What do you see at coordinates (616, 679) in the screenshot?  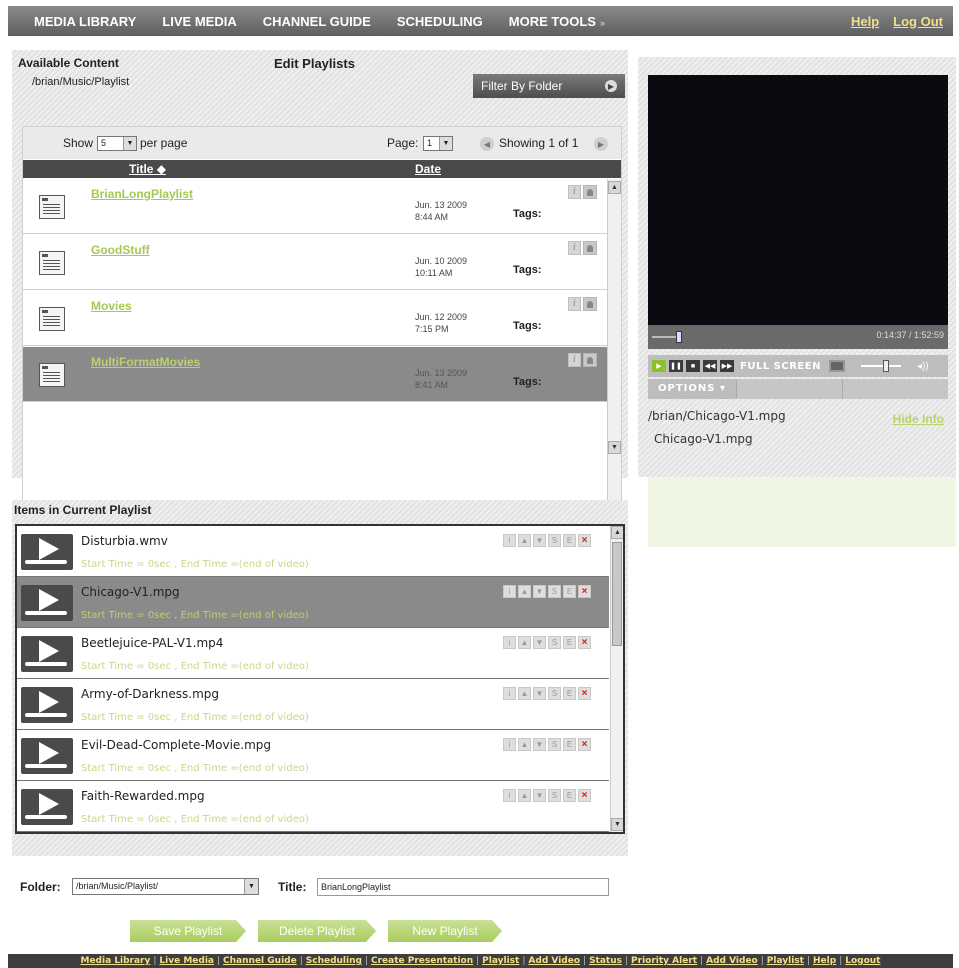 I see `playlist-scrollbar: ▲ ▼` at bounding box center [616, 679].